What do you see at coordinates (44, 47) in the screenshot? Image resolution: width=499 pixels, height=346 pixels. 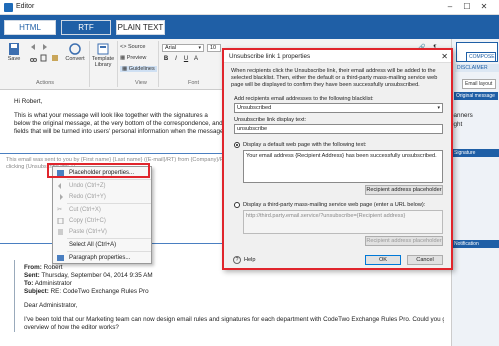 I see `redo-icon` at bounding box center [44, 47].